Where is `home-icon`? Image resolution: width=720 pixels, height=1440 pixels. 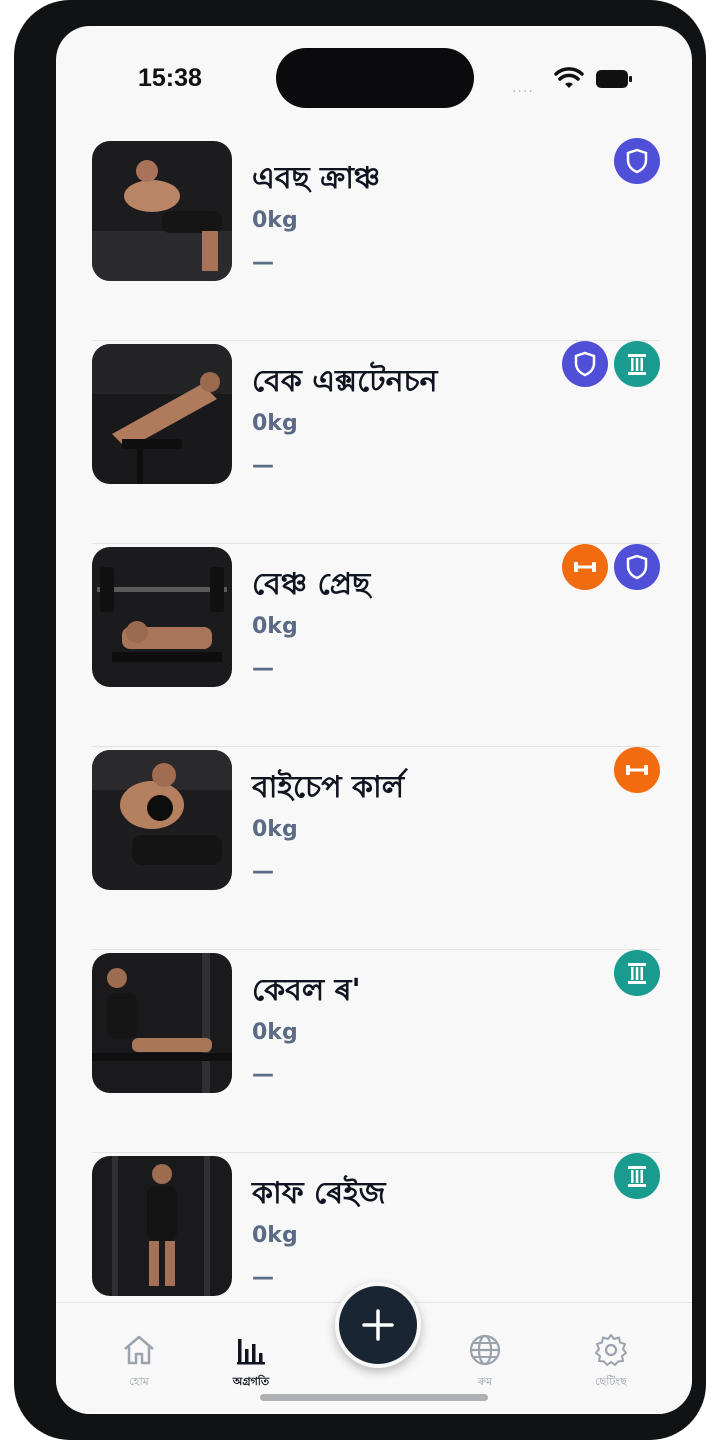 home-icon is located at coordinates (139, 1350).